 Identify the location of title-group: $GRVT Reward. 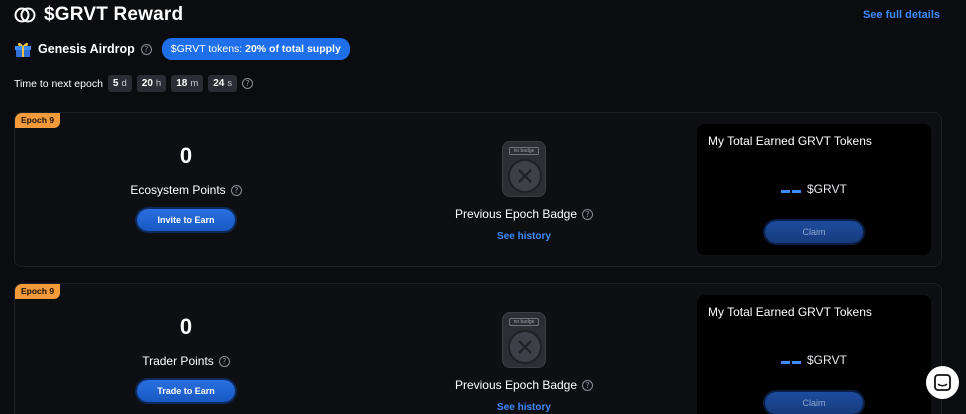
(98, 15).